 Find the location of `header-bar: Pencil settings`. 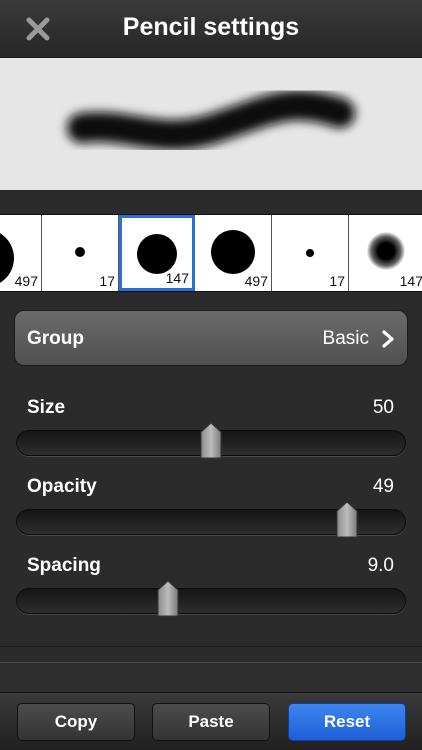

header-bar: Pencil settings is located at coordinates (211, 29).